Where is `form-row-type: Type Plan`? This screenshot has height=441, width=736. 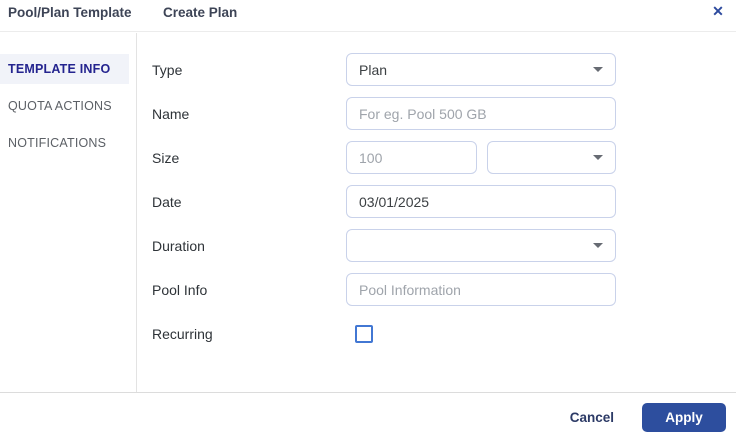
form-row-type: Type Plan is located at coordinates (444, 69).